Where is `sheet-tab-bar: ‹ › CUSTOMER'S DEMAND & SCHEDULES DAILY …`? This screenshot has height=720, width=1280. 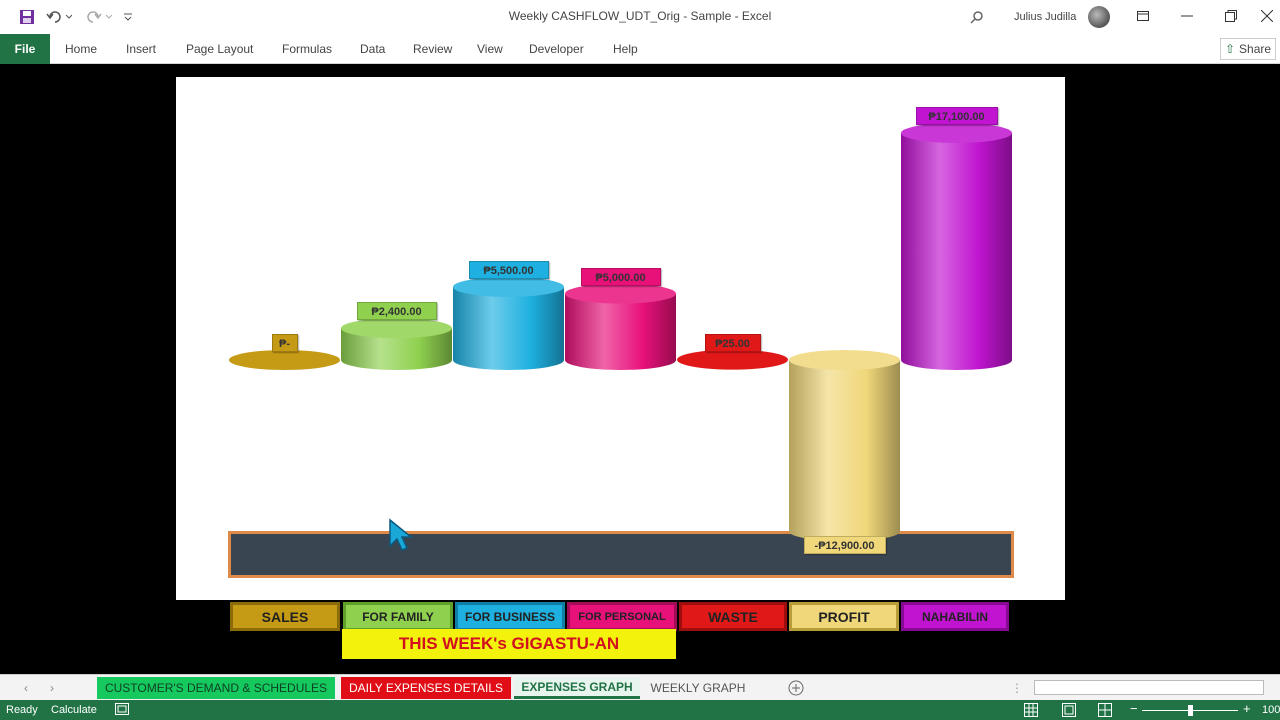
sheet-tab-bar: ‹ › CUSTOMER'S DEMAND & SCHEDULES DAILY … is located at coordinates (640, 687).